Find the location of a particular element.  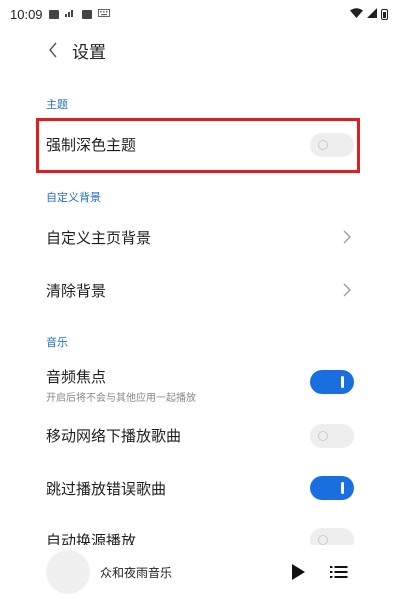

header: 设置 is located at coordinates (200, 50).